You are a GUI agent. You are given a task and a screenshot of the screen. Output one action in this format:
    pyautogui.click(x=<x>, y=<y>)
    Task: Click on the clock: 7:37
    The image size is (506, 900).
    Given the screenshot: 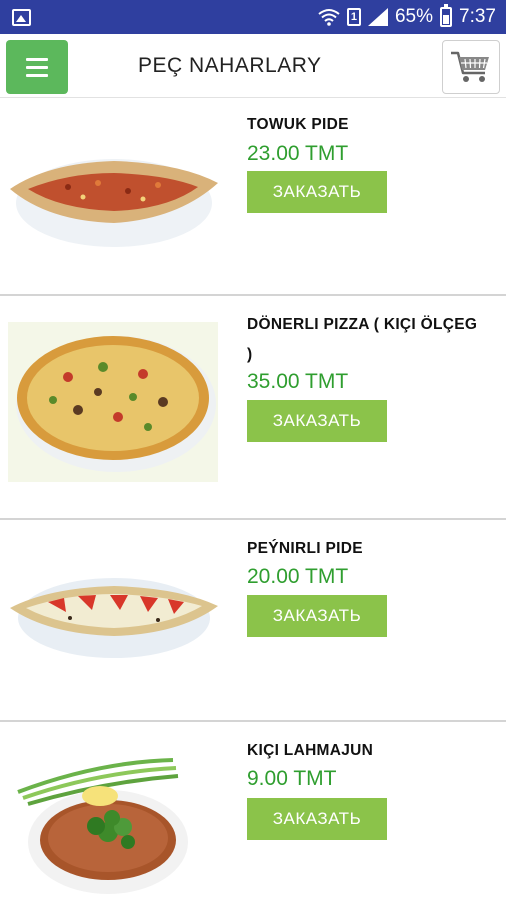 What is the action you would take?
    pyautogui.click(x=477, y=16)
    